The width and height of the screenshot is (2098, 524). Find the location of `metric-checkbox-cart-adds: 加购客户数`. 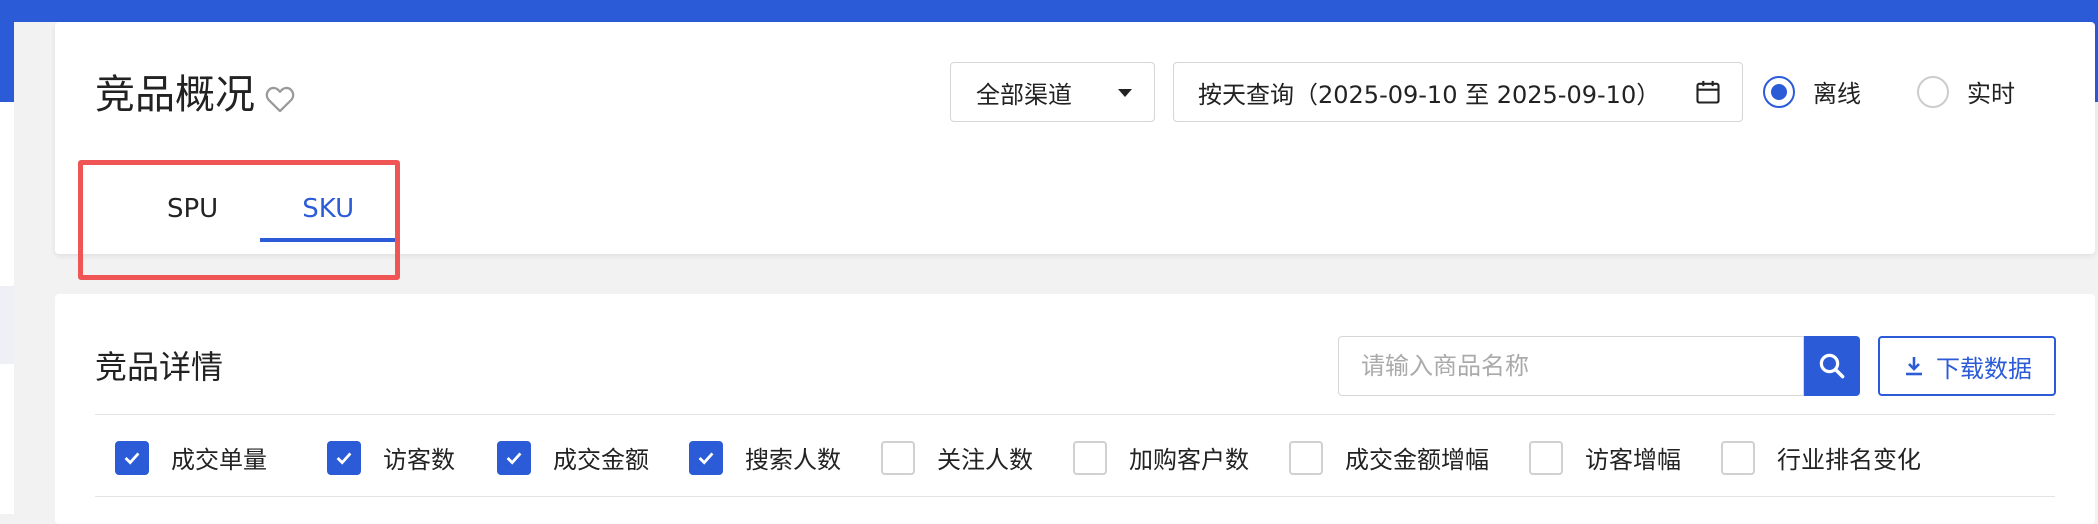

metric-checkbox-cart-adds: 加购客户数 is located at coordinates (1161, 457).